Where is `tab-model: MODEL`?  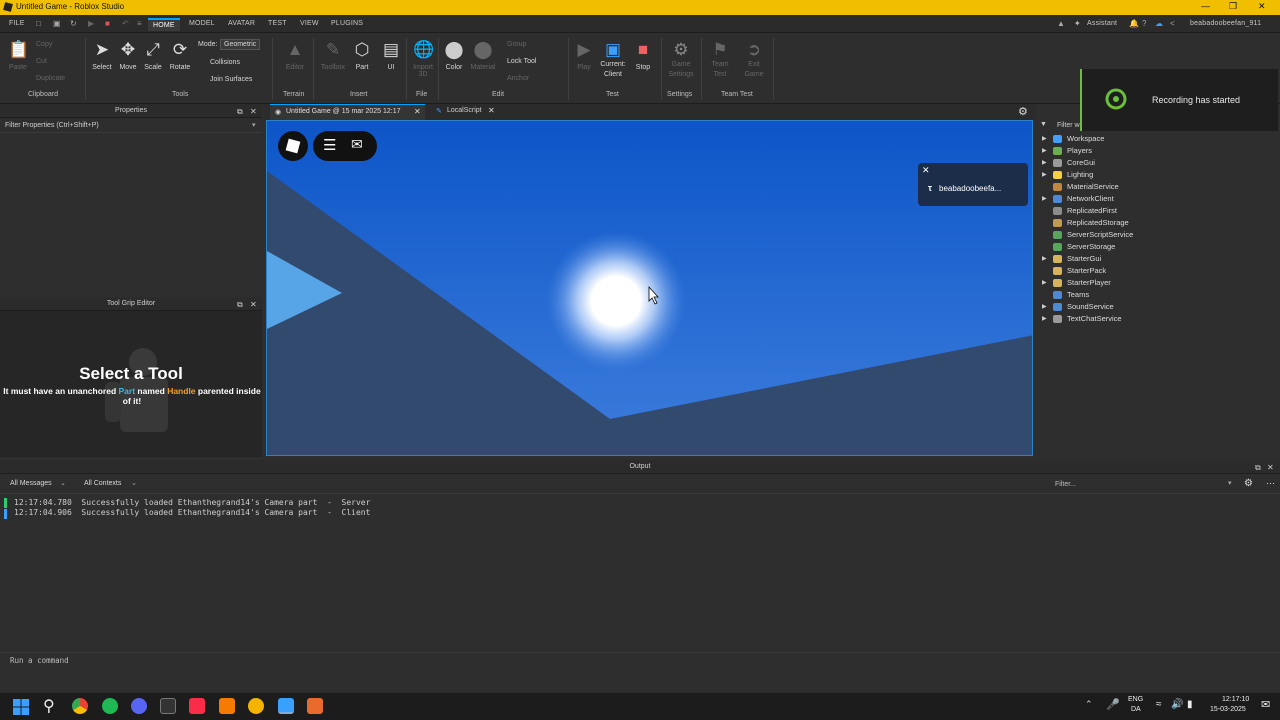 tab-model: MODEL is located at coordinates (202, 23).